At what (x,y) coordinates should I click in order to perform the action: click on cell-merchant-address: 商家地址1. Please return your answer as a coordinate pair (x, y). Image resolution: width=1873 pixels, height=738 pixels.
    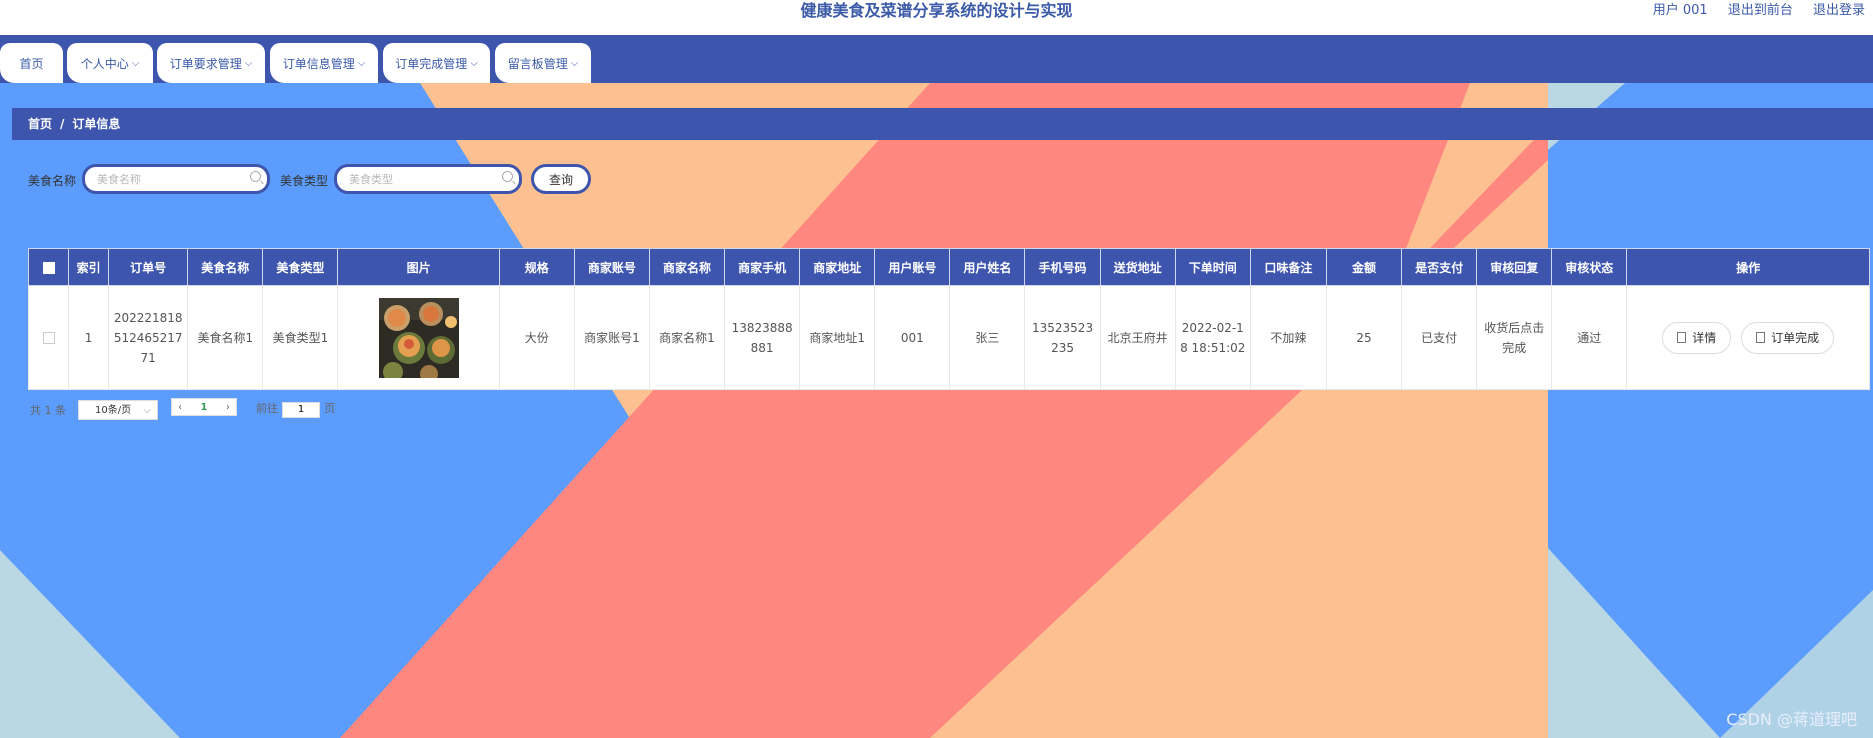
    Looking at the image, I should click on (837, 337).